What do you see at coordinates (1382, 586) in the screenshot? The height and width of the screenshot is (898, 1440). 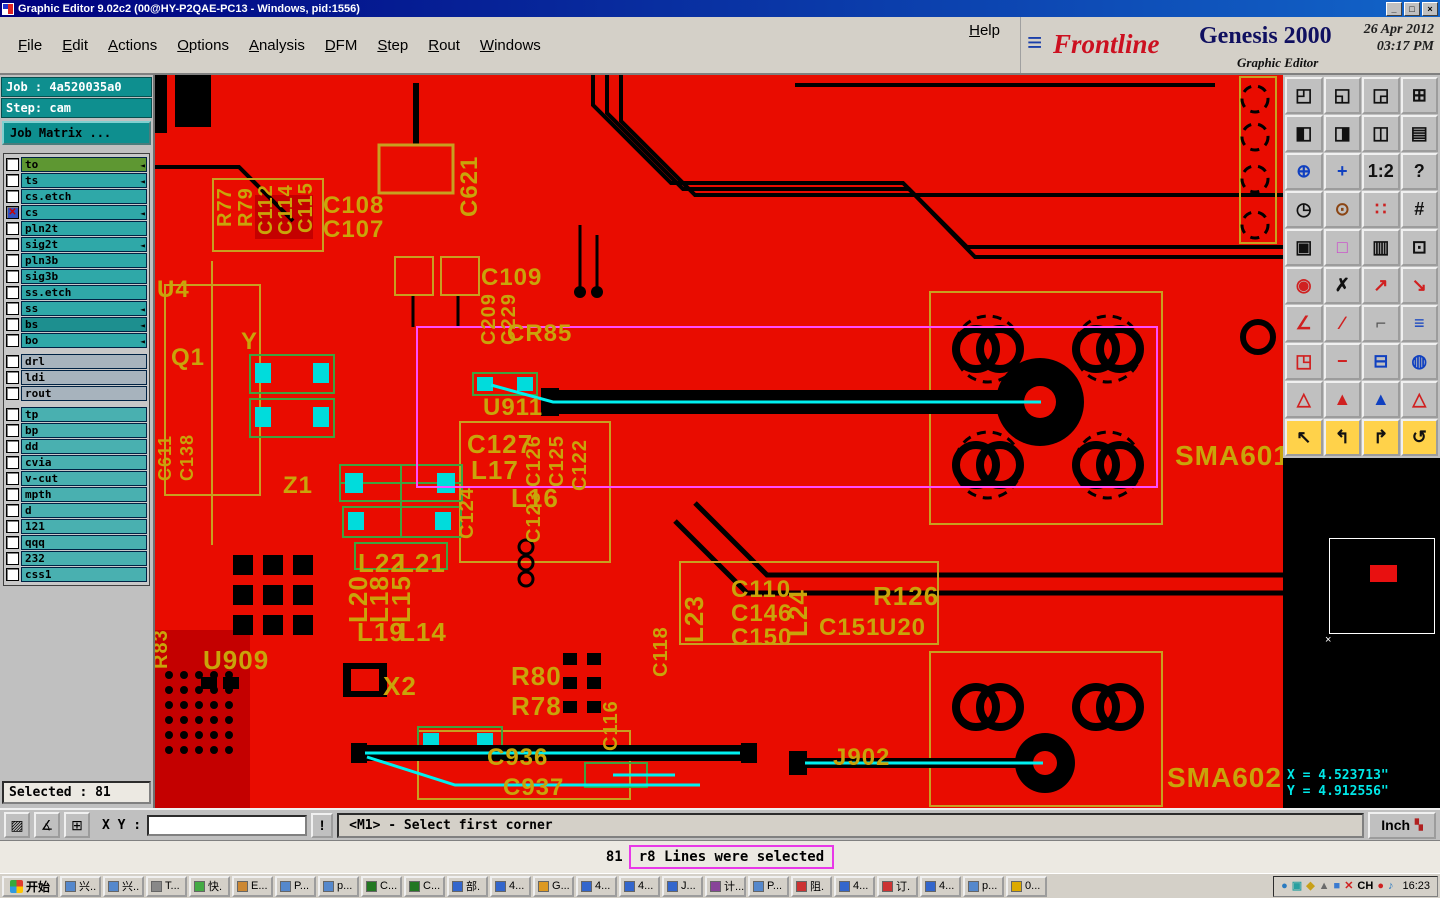 I see `overview-zoom-frame` at bounding box center [1382, 586].